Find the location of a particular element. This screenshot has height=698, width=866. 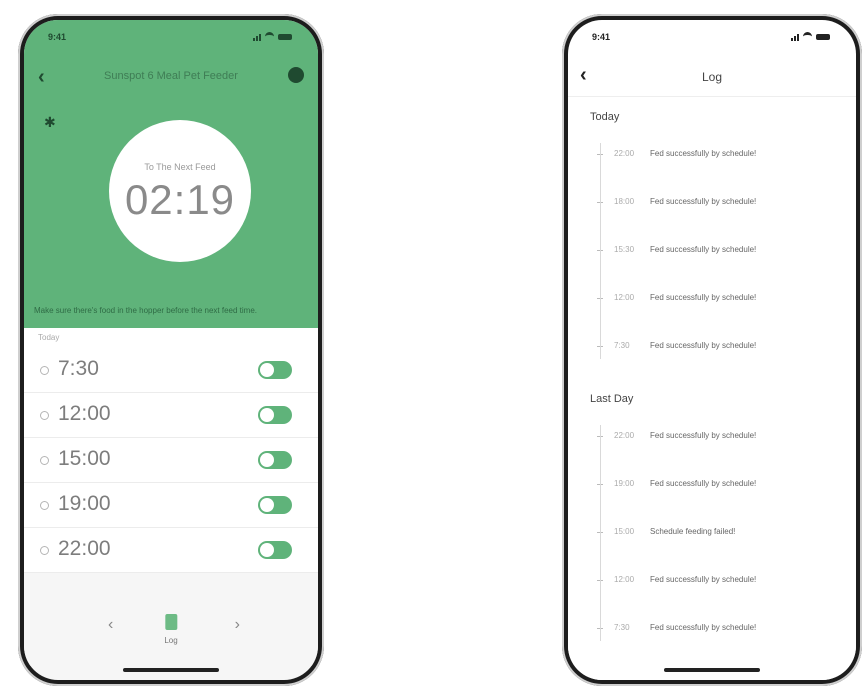

feed-time: 15:00 is located at coordinates (84, 458).